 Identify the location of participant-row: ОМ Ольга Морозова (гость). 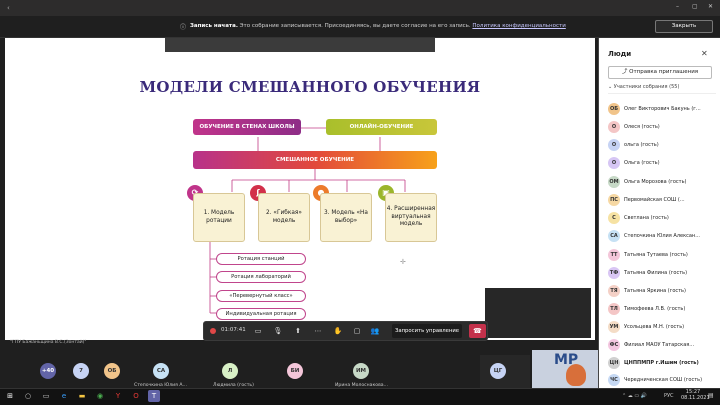
(662, 183).